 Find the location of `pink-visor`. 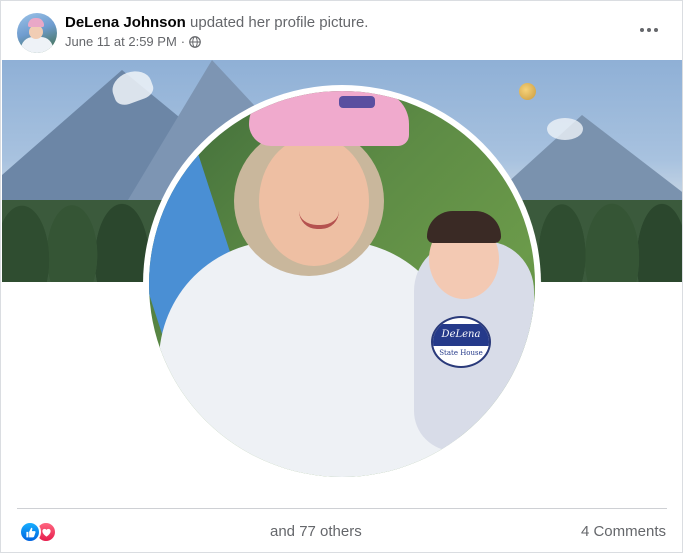

pink-visor is located at coordinates (329, 118).